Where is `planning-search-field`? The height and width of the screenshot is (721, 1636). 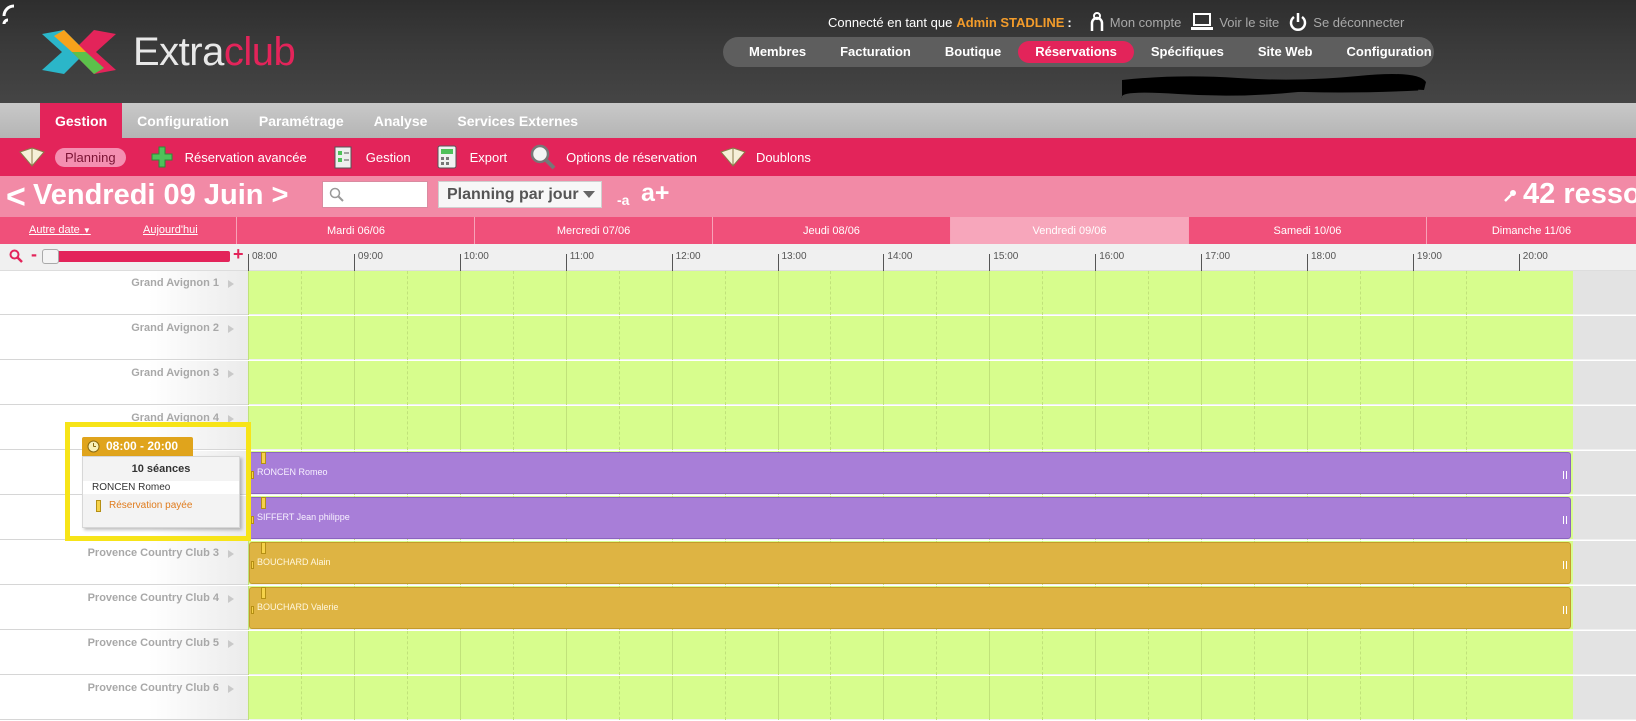
planning-search-field is located at coordinates (375, 194).